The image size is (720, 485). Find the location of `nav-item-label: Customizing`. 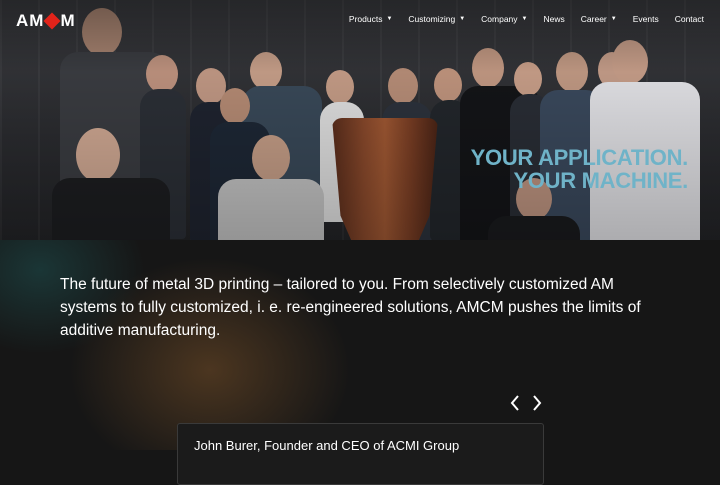

nav-item-label: Customizing is located at coordinates (432, 19).